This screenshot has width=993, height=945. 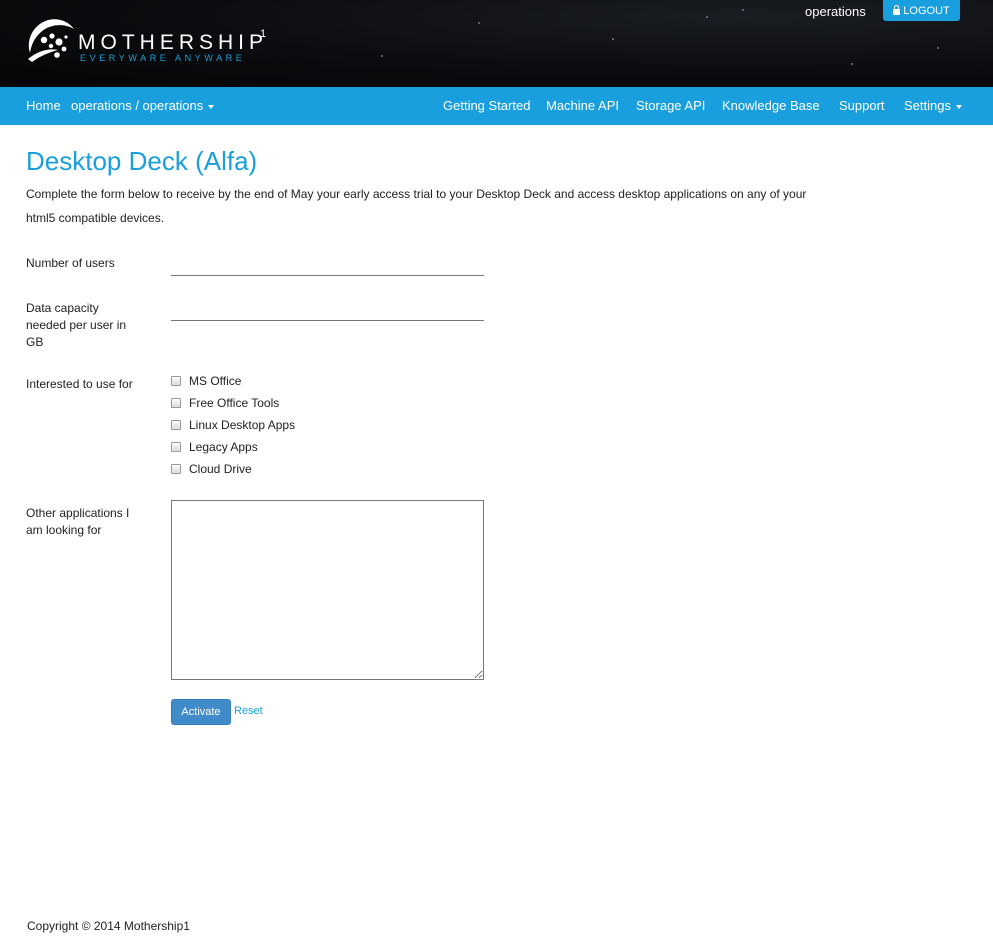 What do you see at coordinates (108, 926) in the screenshot?
I see `footer-copyright: Copyright © 2014 Mothership1` at bounding box center [108, 926].